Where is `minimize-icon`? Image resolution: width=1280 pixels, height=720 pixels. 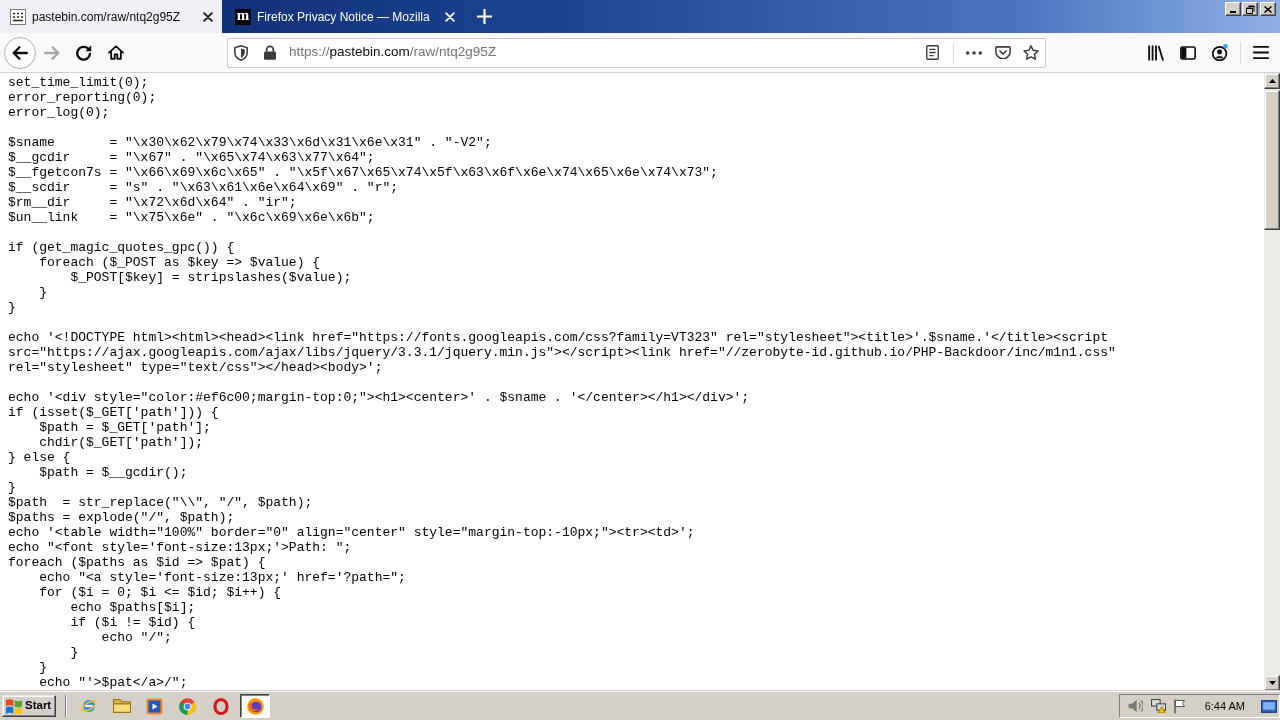
minimize-icon is located at coordinates (1233, 12).